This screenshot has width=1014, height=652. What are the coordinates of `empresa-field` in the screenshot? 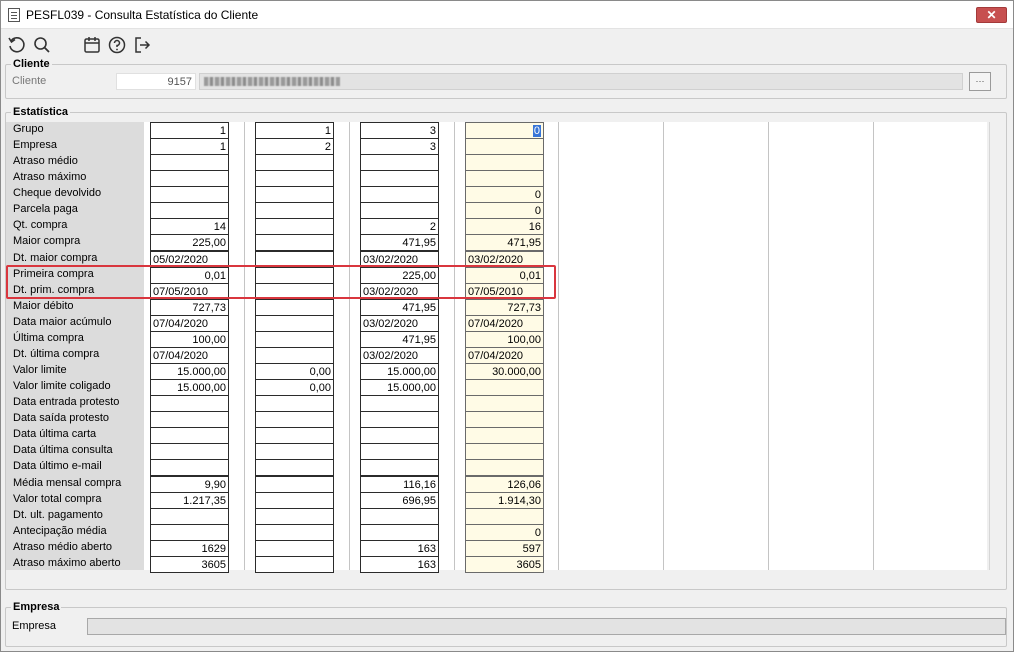 It's located at (546, 626).